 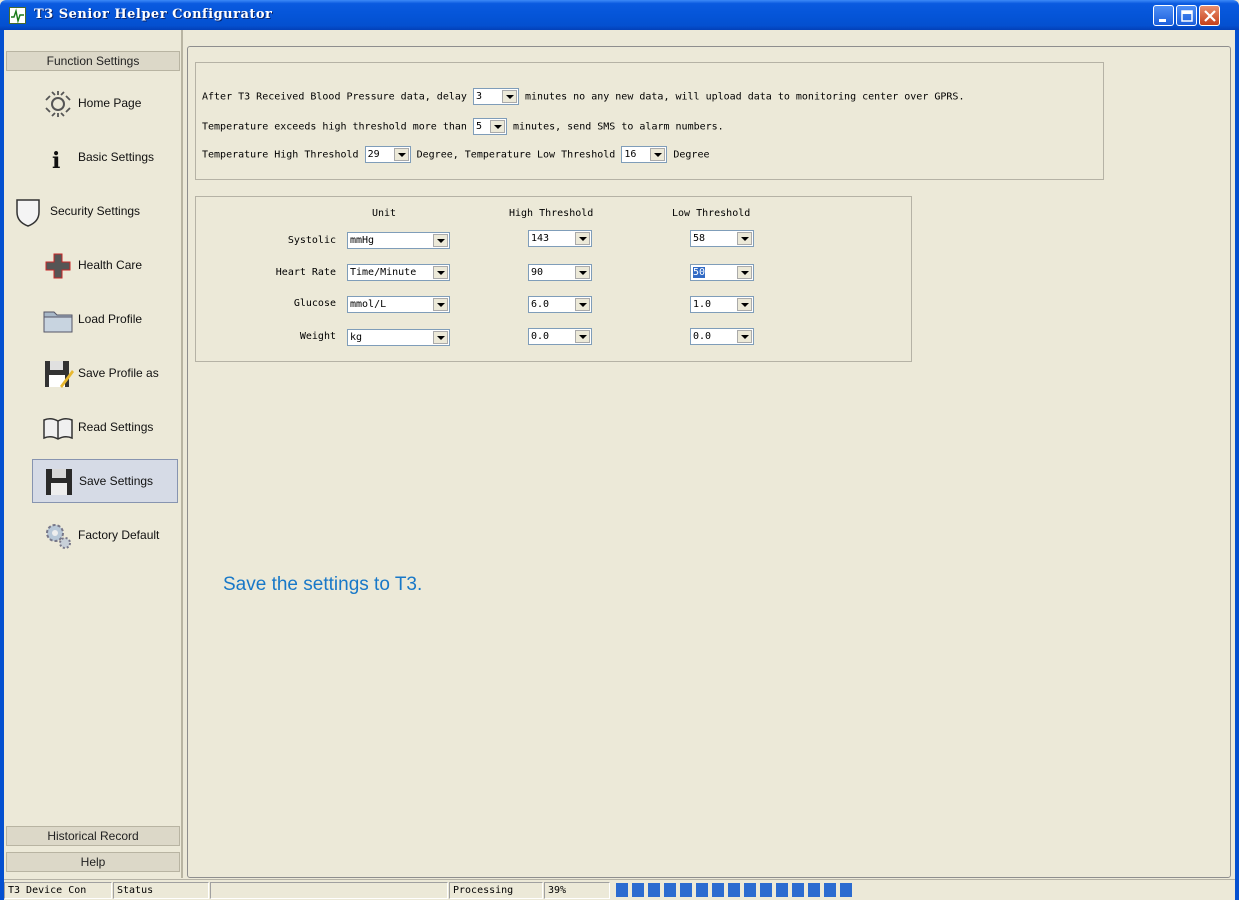 I want to click on gears-icon, so click(x=58, y=536).